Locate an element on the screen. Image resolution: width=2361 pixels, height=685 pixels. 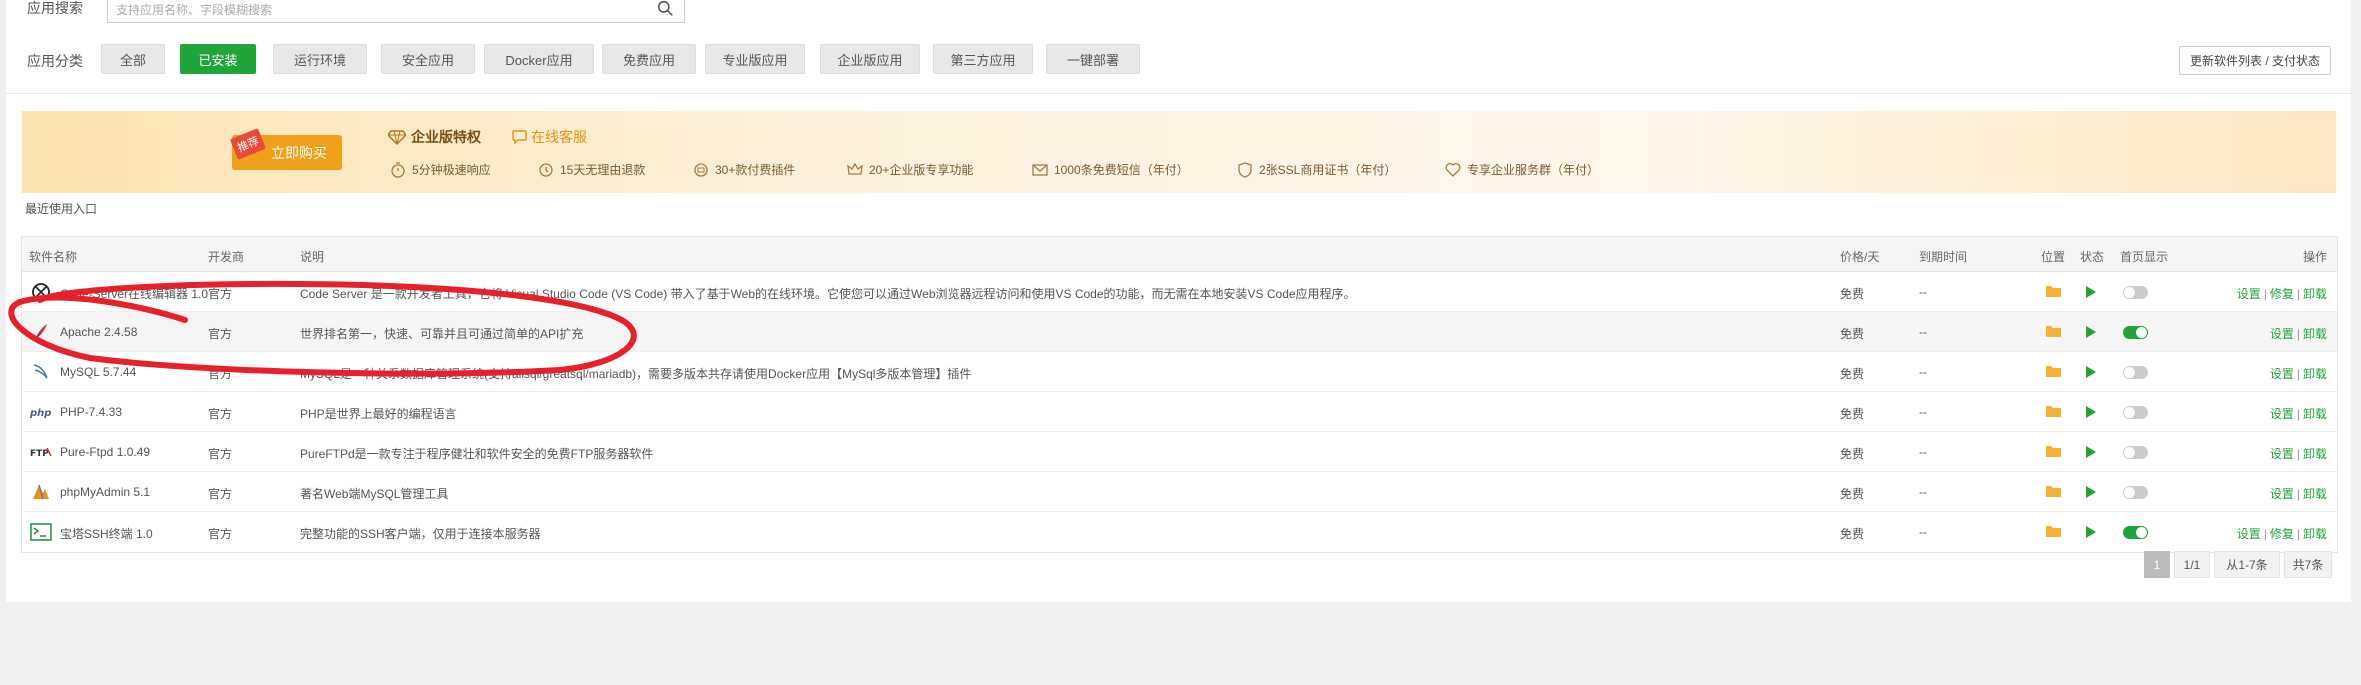
search-box is located at coordinates (396, 11).